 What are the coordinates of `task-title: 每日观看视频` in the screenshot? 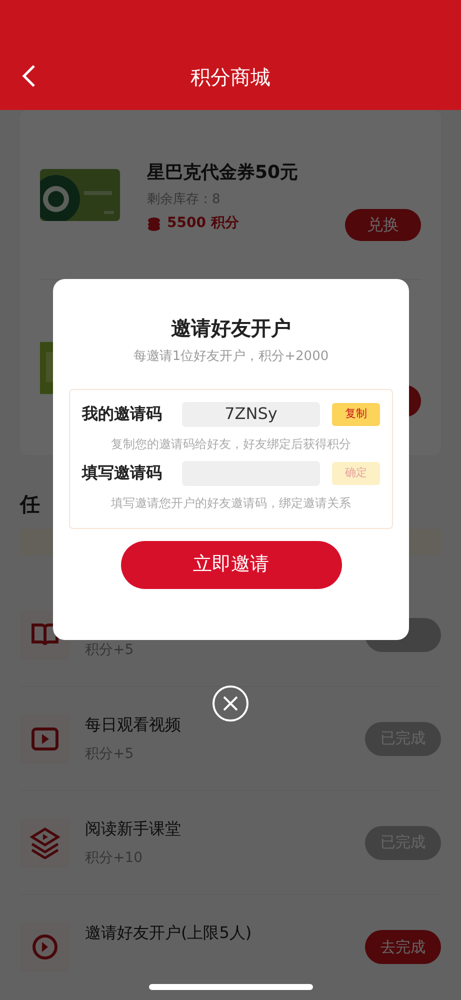 It's located at (133, 725).